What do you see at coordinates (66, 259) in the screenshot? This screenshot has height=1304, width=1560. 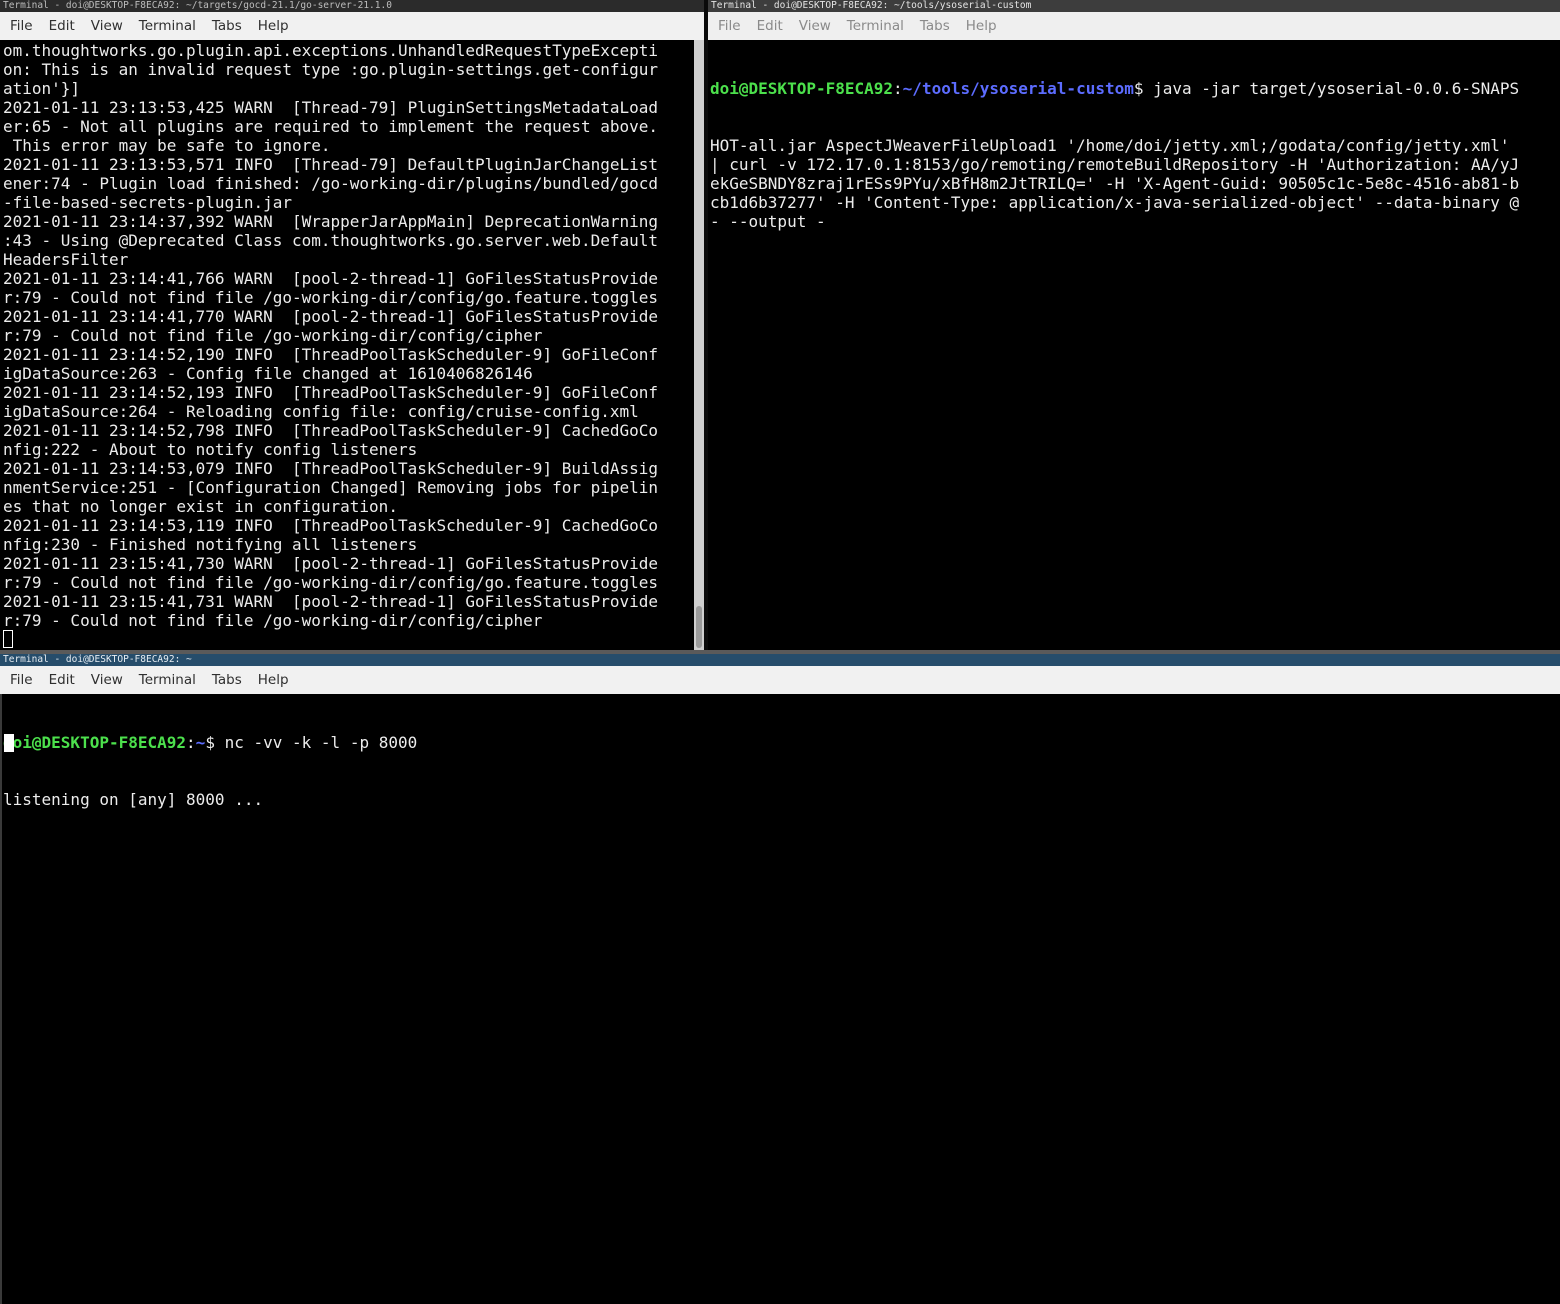 I see `log-line: HeadersFilter` at bounding box center [66, 259].